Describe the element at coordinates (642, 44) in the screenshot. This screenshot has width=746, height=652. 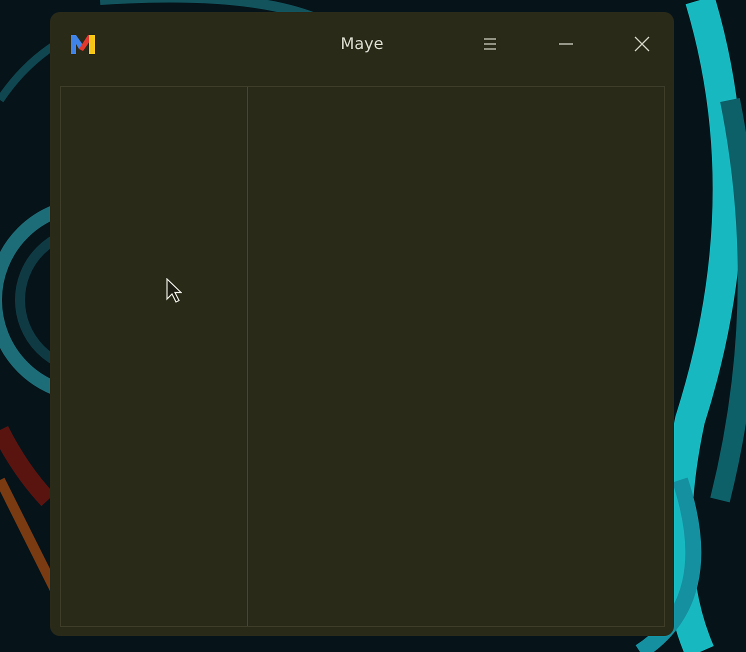
I see `close-icon` at that location.